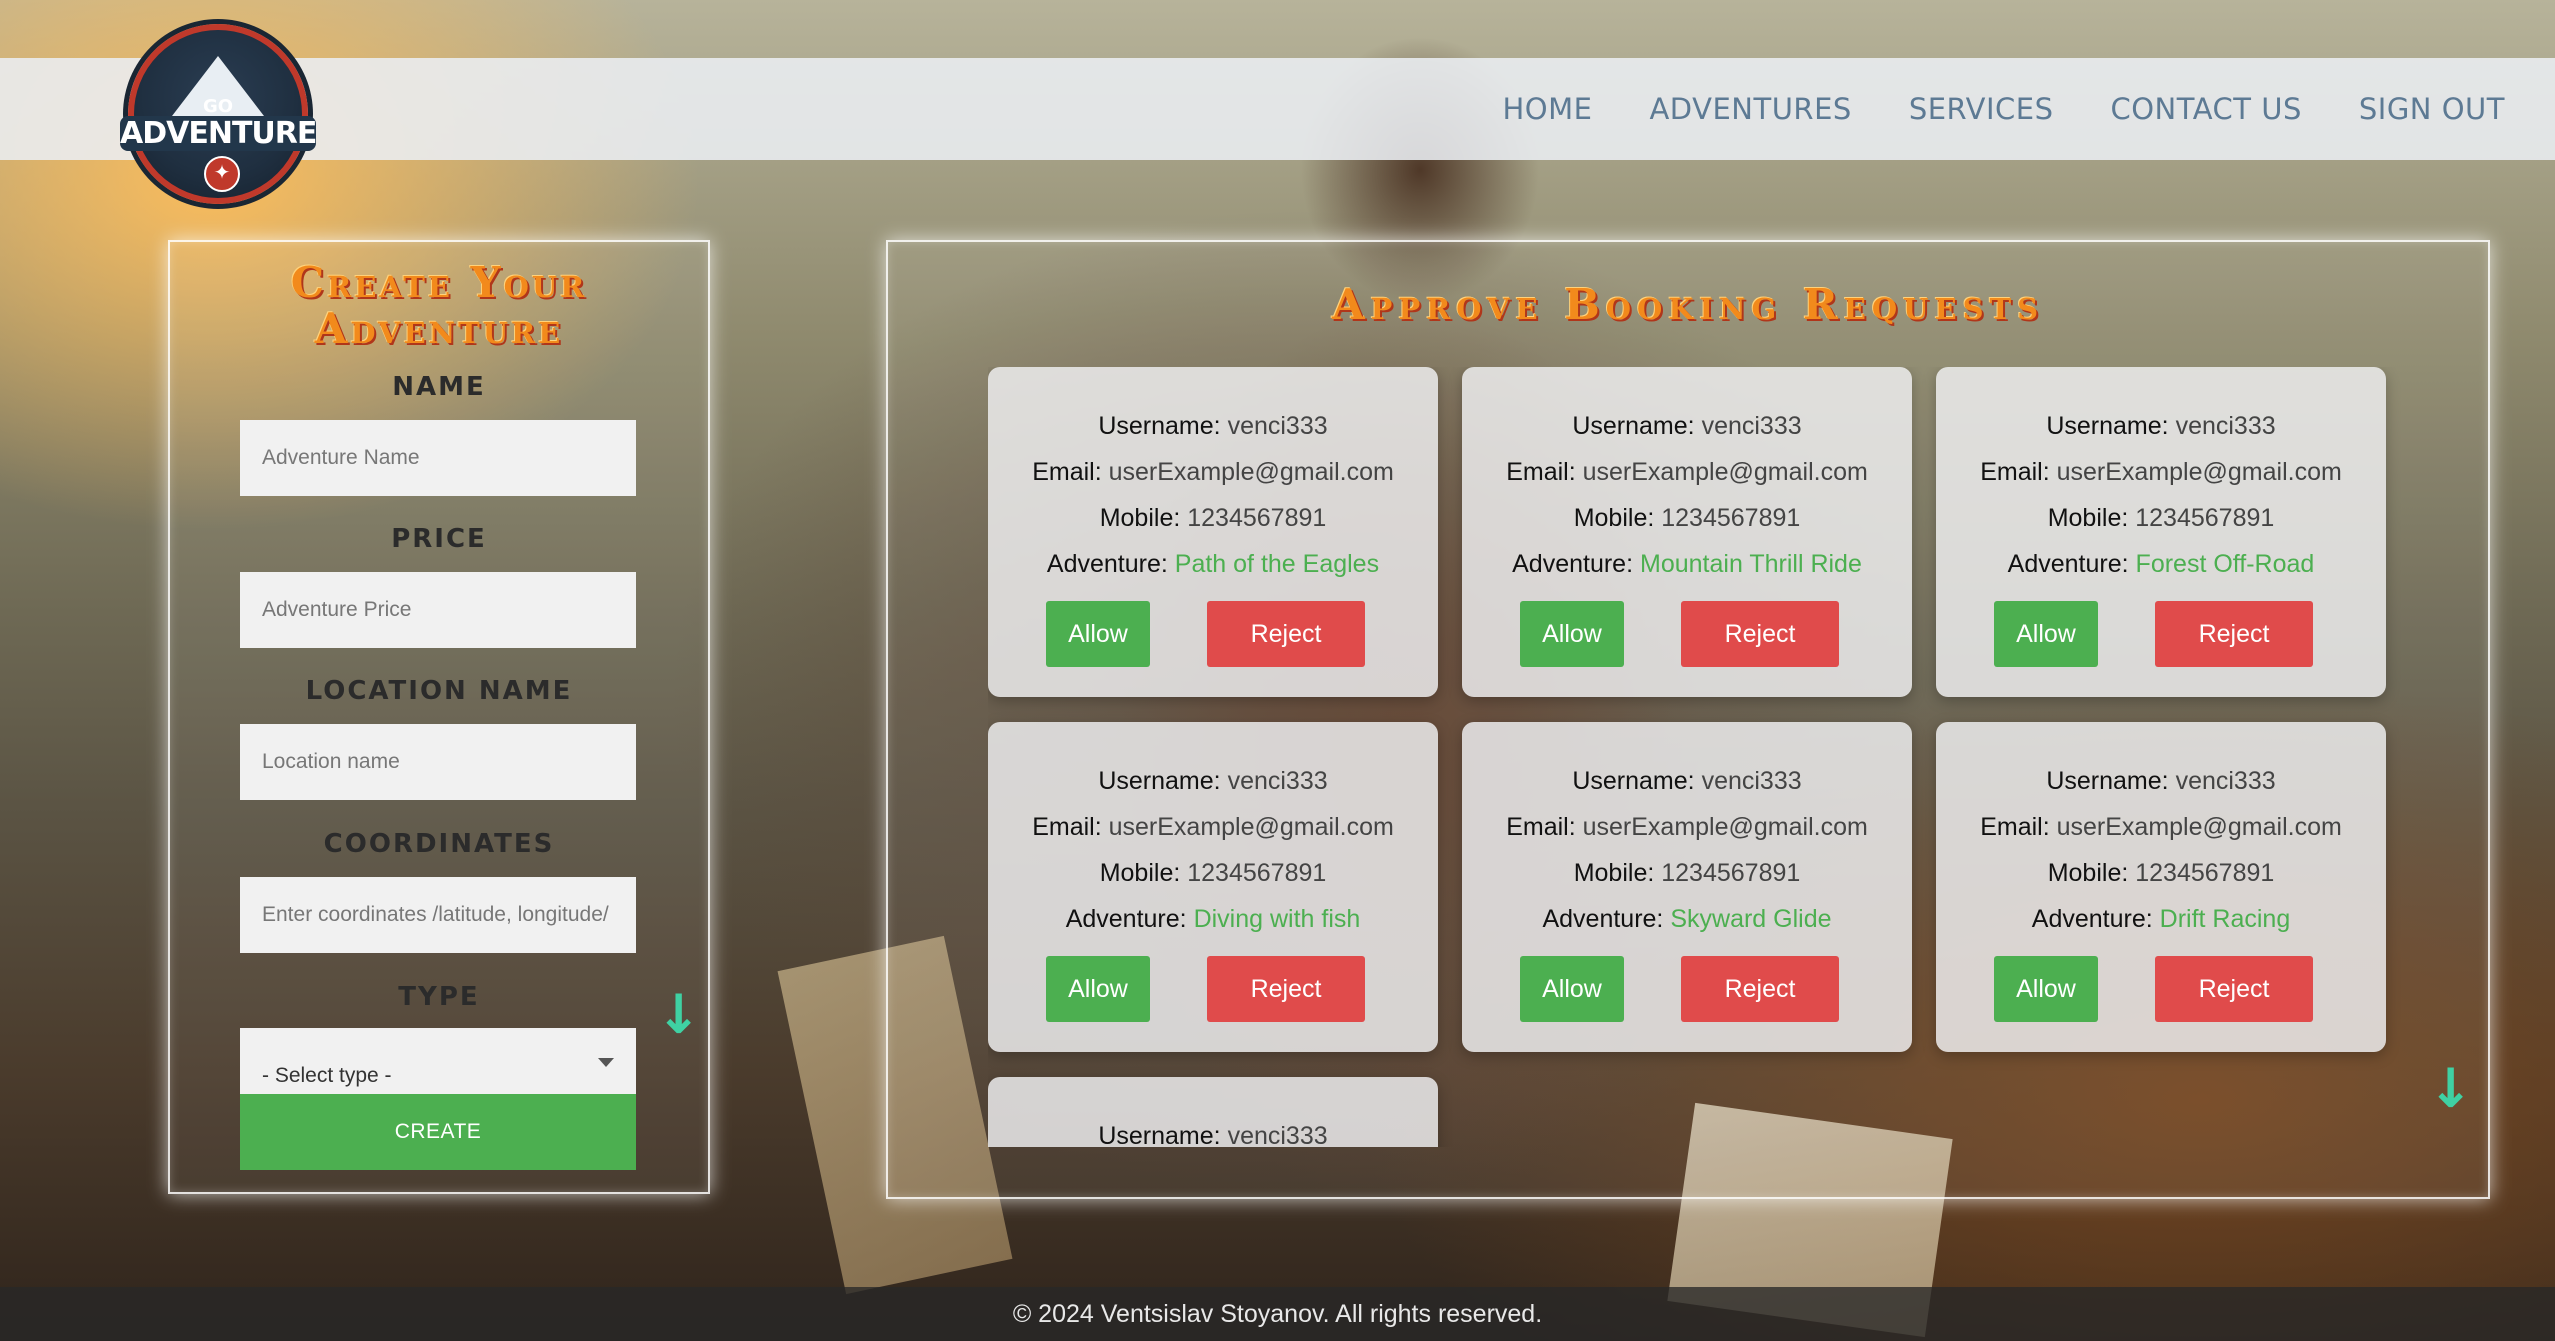  What do you see at coordinates (439, 844) in the screenshot?
I see `coordinates-label: COORDINATES` at bounding box center [439, 844].